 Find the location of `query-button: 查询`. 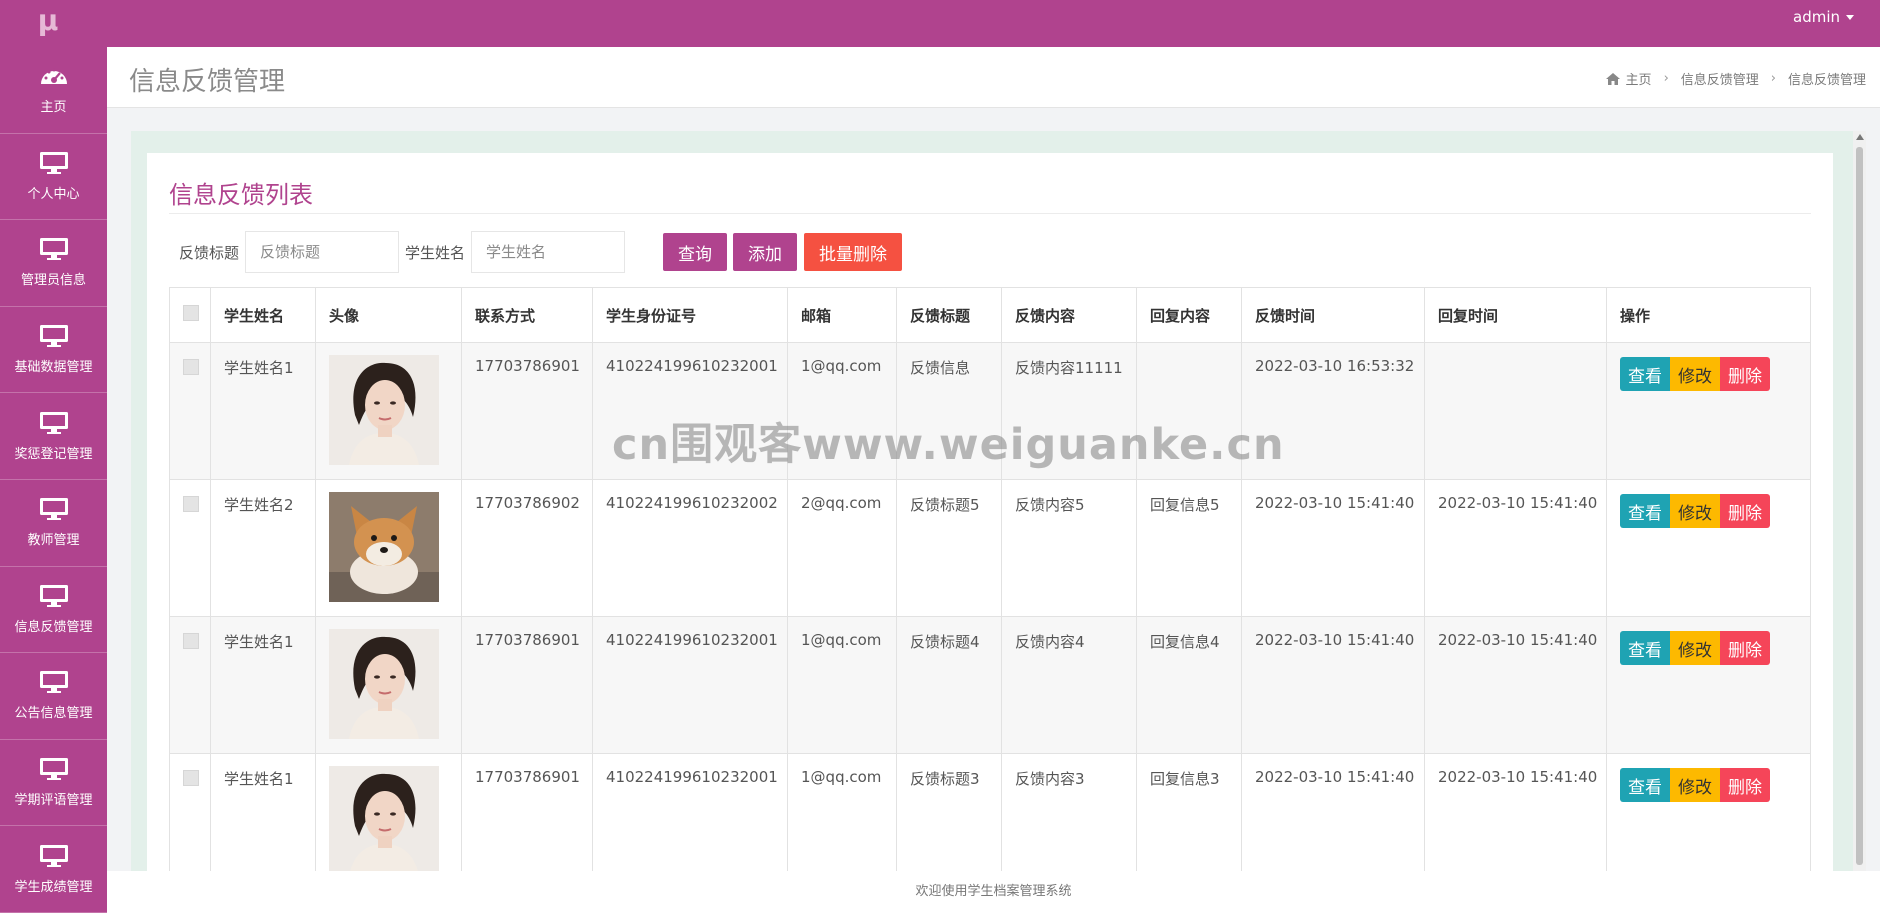

query-button: 查询 is located at coordinates (695, 252).